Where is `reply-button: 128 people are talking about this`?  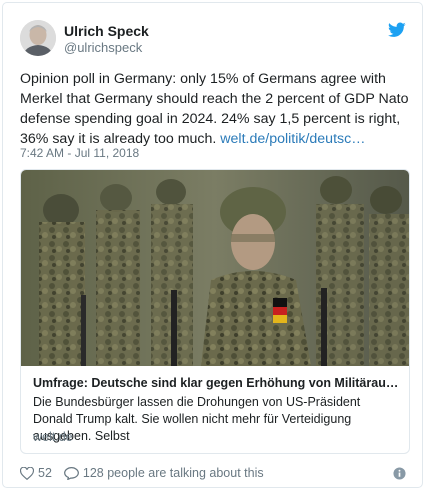 reply-button: 128 people are talking about this is located at coordinates (163, 473).